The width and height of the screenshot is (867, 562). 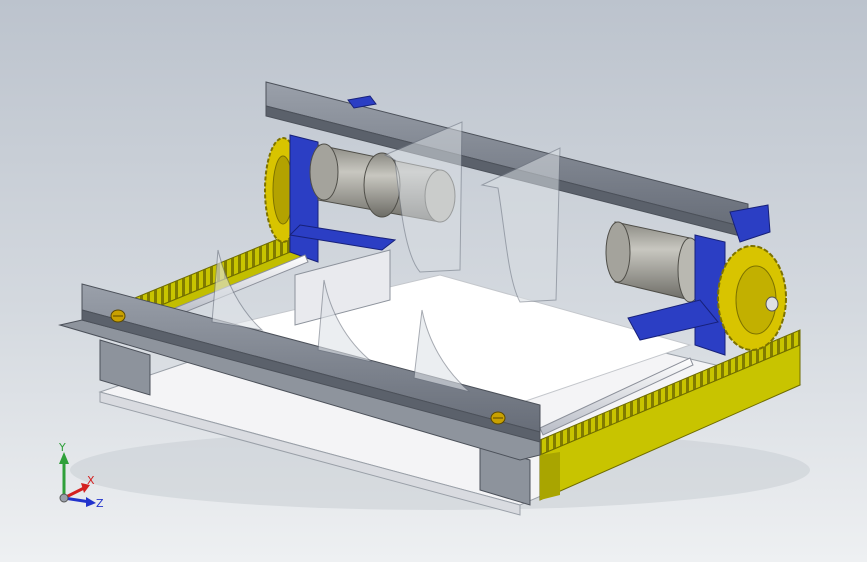 I want to click on triad-origin, so click(x=64, y=498).